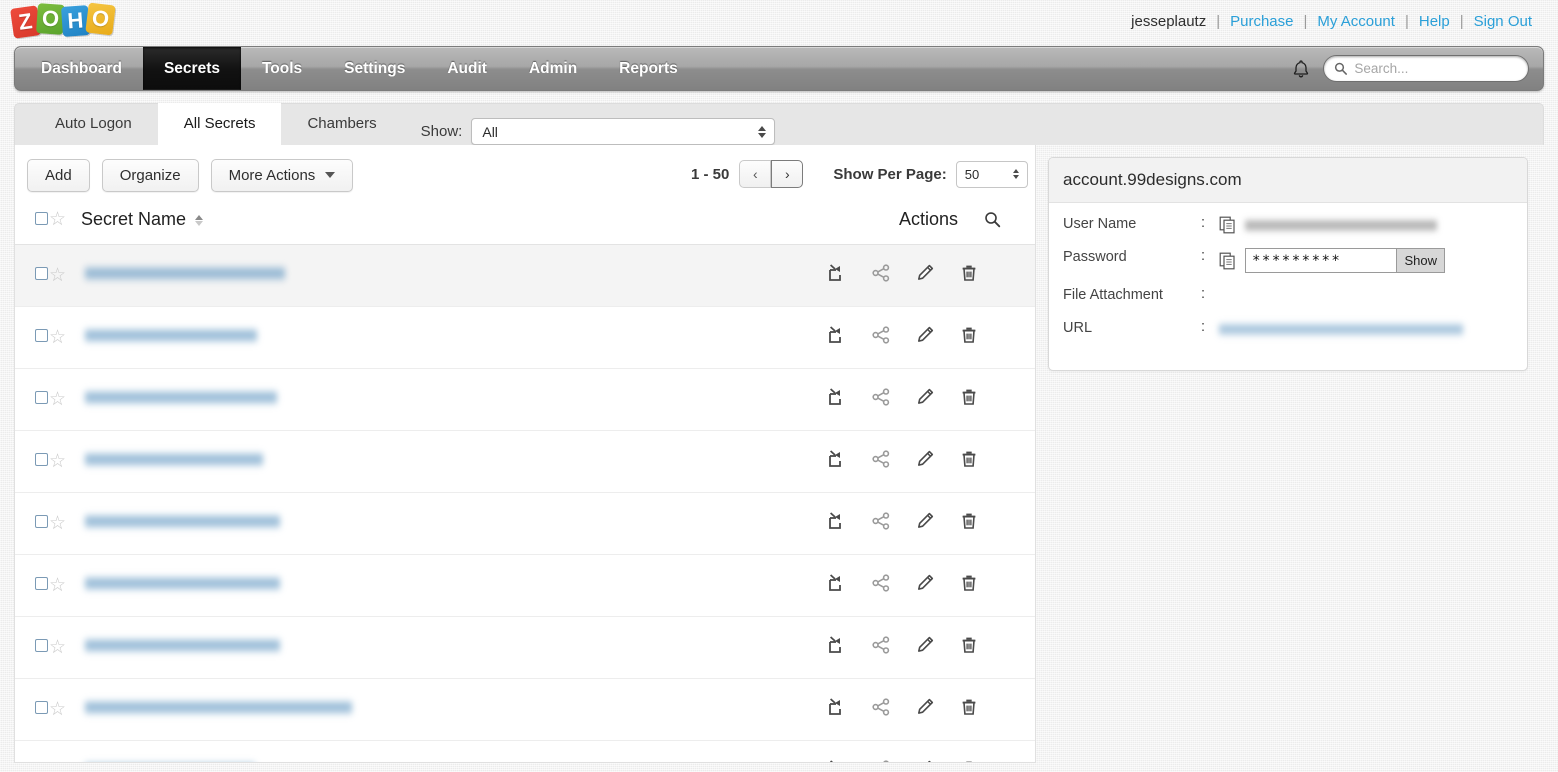  Describe the element at coordinates (623, 131) in the screenshot. I see `show-filter-select: All` at that location.